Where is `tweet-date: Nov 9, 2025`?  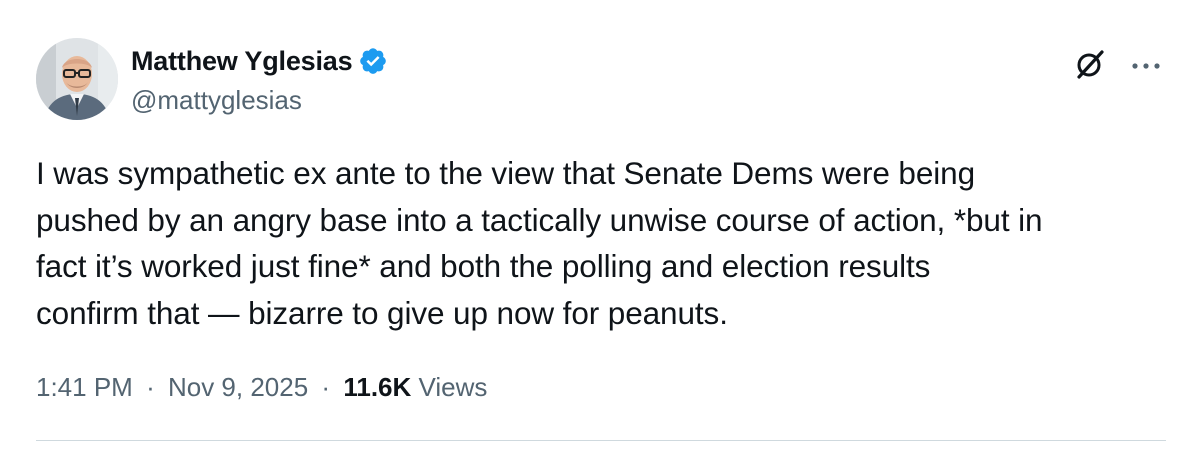
tweet-date: Nov 9, 2025 is located at coordinates (238, 387).